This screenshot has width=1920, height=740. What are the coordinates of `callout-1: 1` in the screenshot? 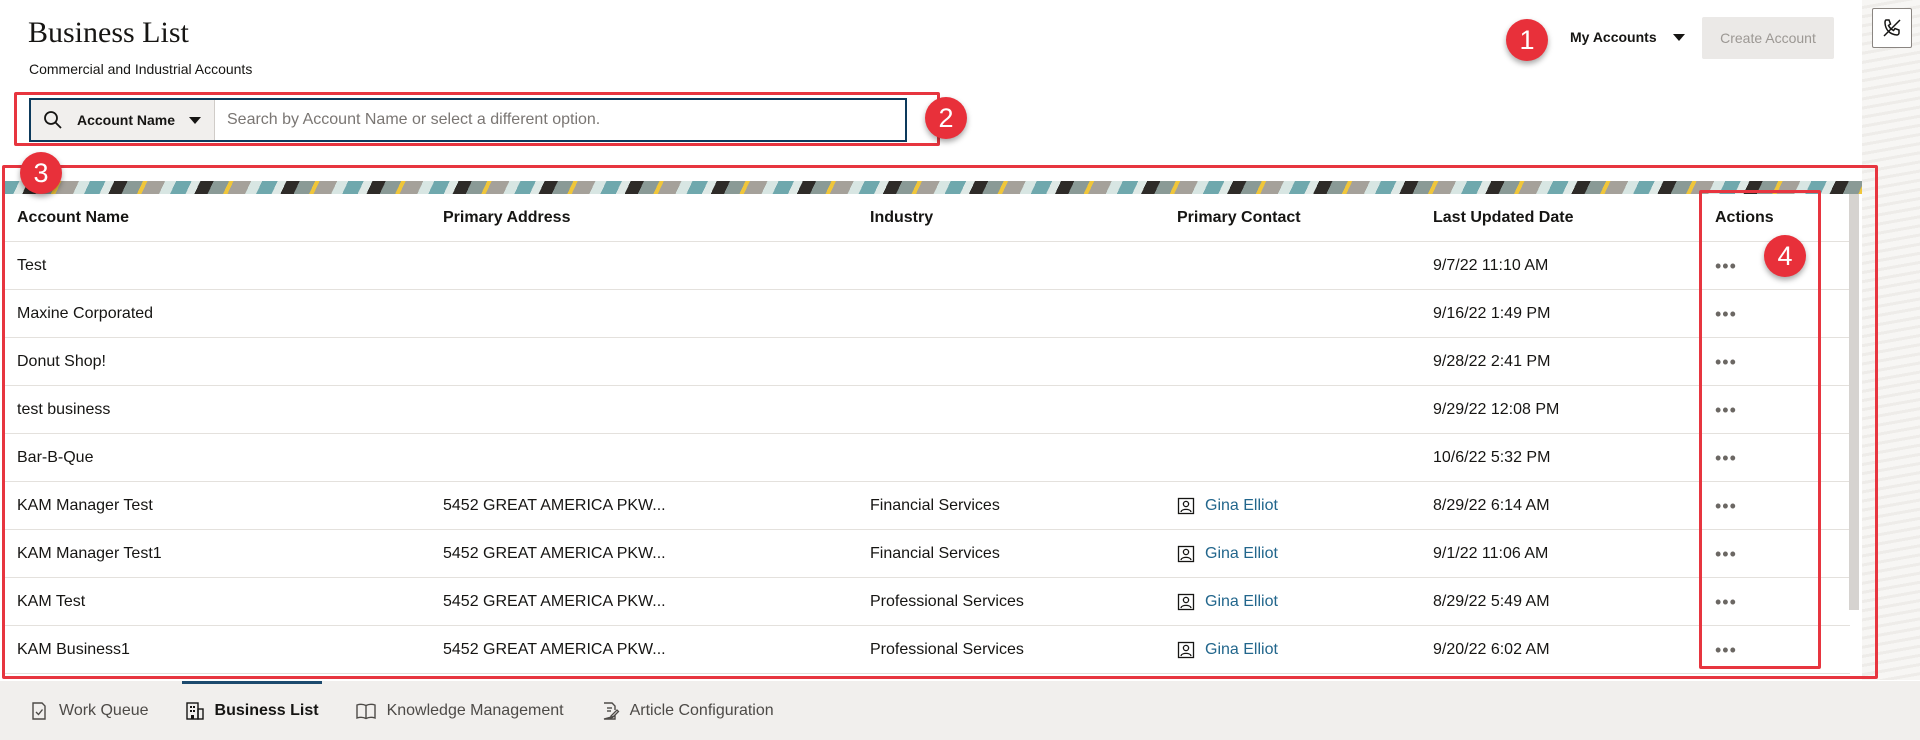 It's located at (1527, 40).